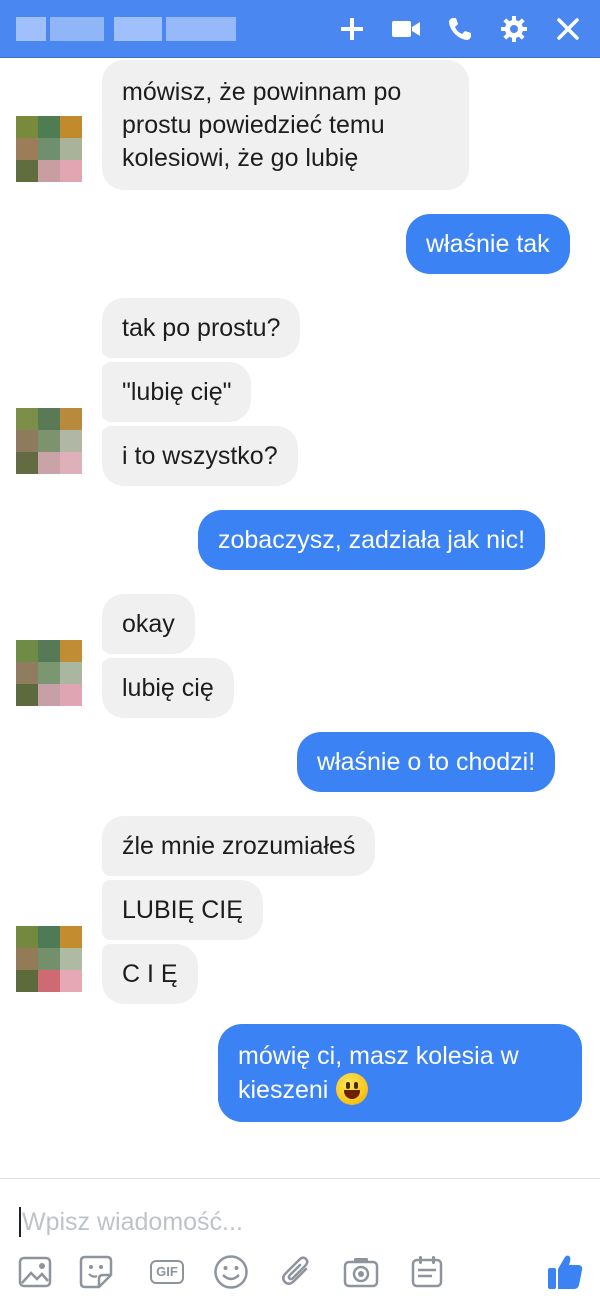 The width and height of the screenshot is (600, 1298). What do you see at coordinates (35, 1272) in the screenshot?
I see `image-icon` at bounding box center [35, 1272].